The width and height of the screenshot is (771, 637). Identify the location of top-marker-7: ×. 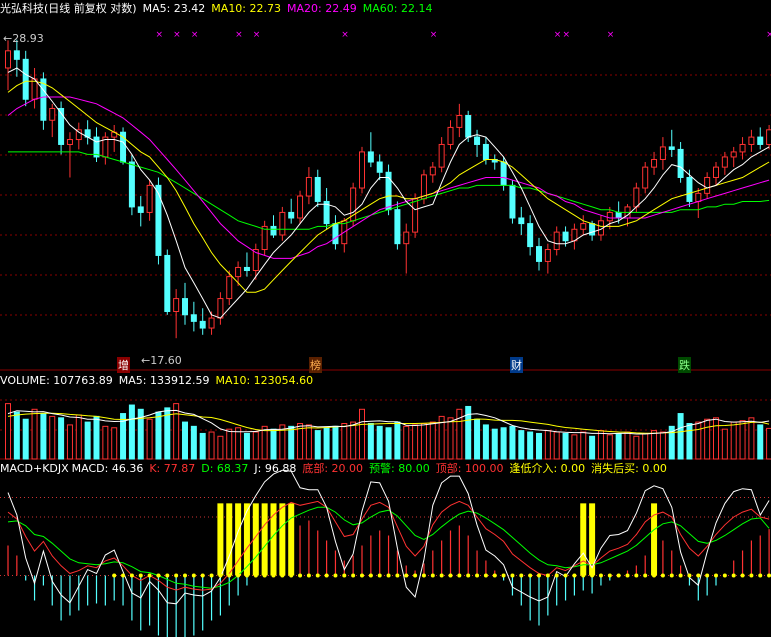
(558, 35).